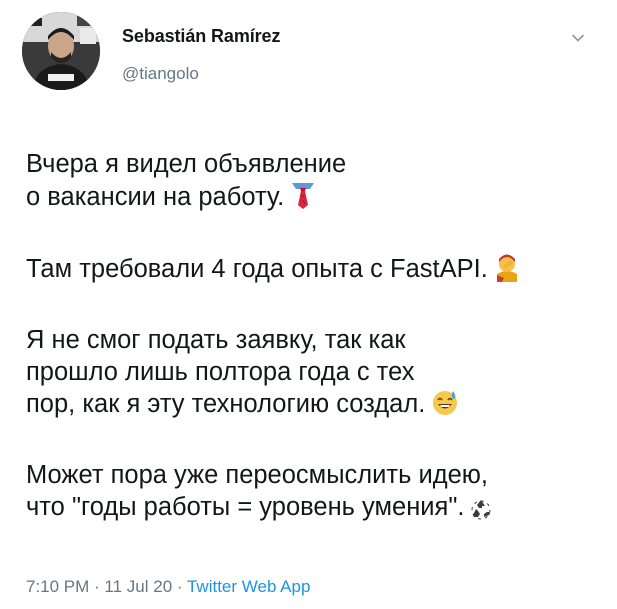  I want to click on tweet-paragraph: Там требовали 4 года опыта с FastAPI., so click(316, 271).